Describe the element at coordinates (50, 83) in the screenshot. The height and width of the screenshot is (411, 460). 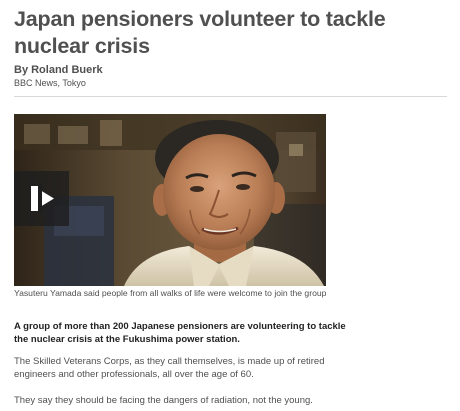
I see `byline-location: BBC News, Tokyo` at that location.